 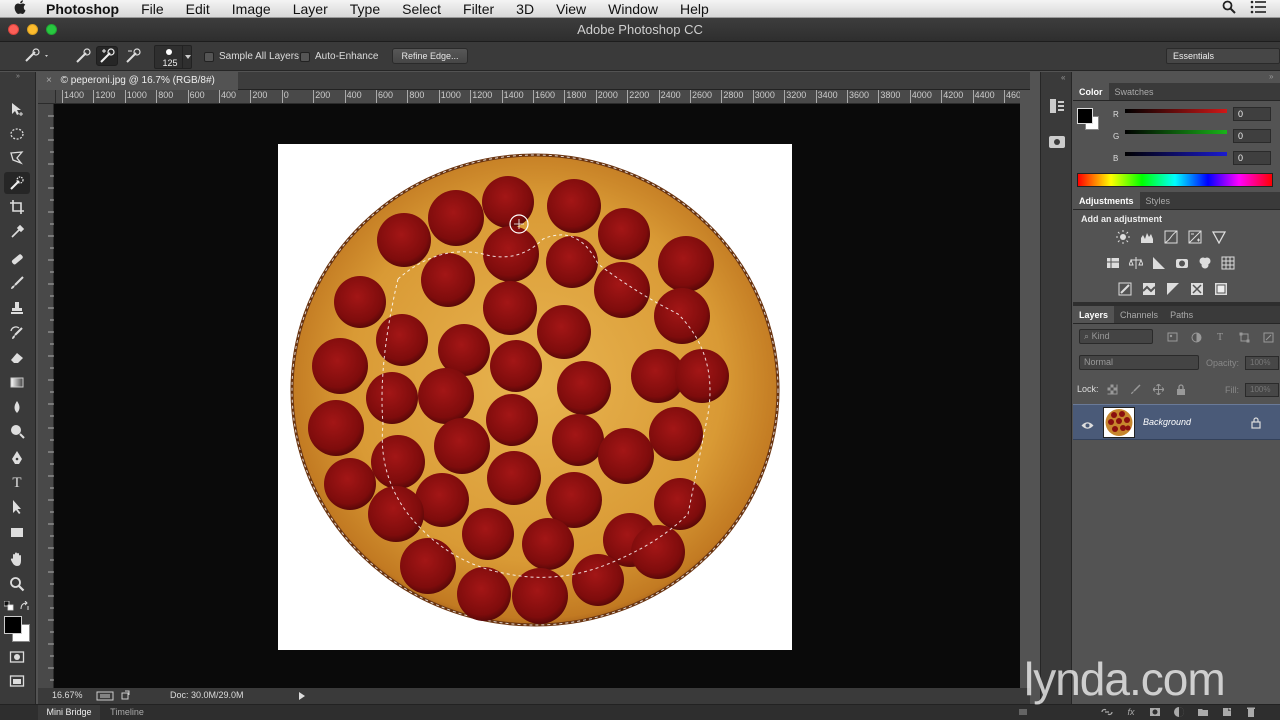 What do you see at coordinates (1131, 712) in the screenshot?
I see `layer-style-icon: fx` at bounding box center [1131, 712].